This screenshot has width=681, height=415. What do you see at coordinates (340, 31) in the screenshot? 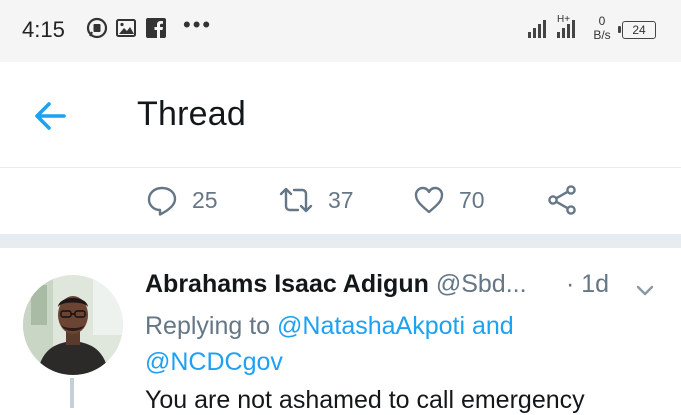
I see `status-bar: 4:15 ••• H+ 0 B/s 24` at bounding box center [340, 31].